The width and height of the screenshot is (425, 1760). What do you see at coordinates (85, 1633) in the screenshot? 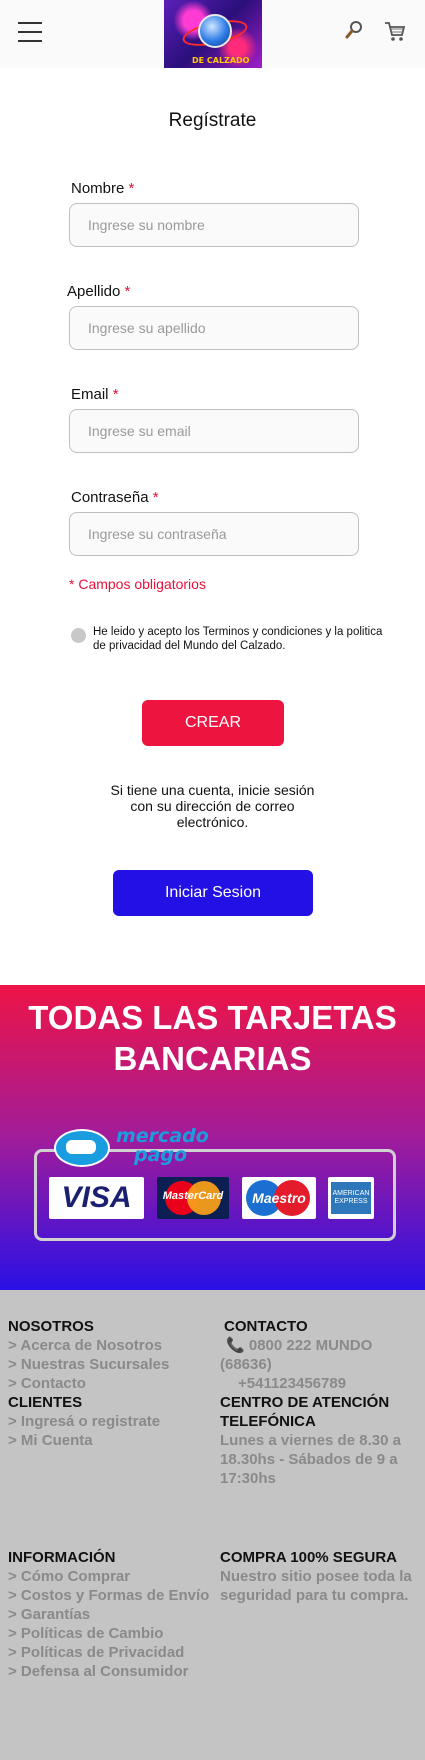
I see `footer-link-politicas-cambio: > Políticas de Cambio` at bounding box center [85, 1633].